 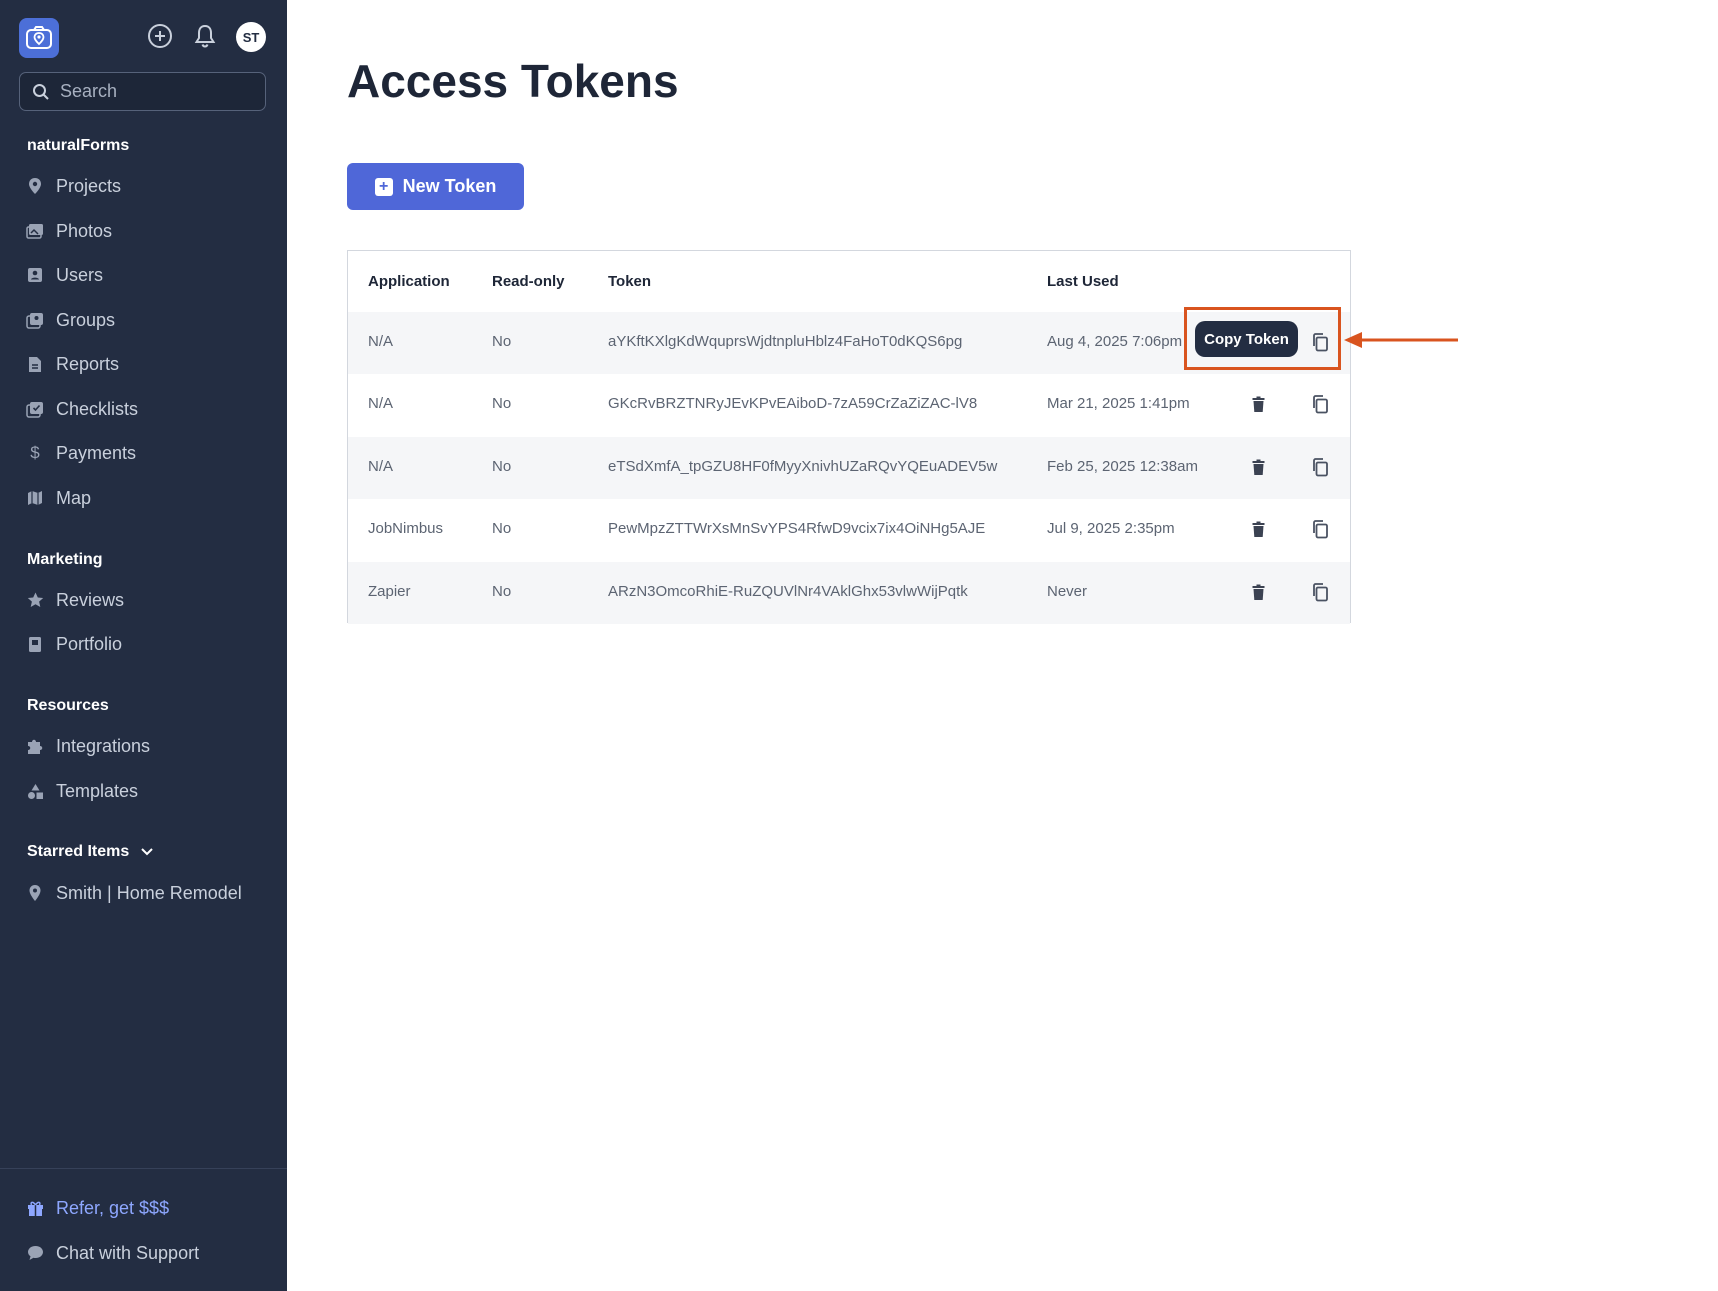 I want to click on starred-items-toggle: Starred Items, so click(x=90, y=852).